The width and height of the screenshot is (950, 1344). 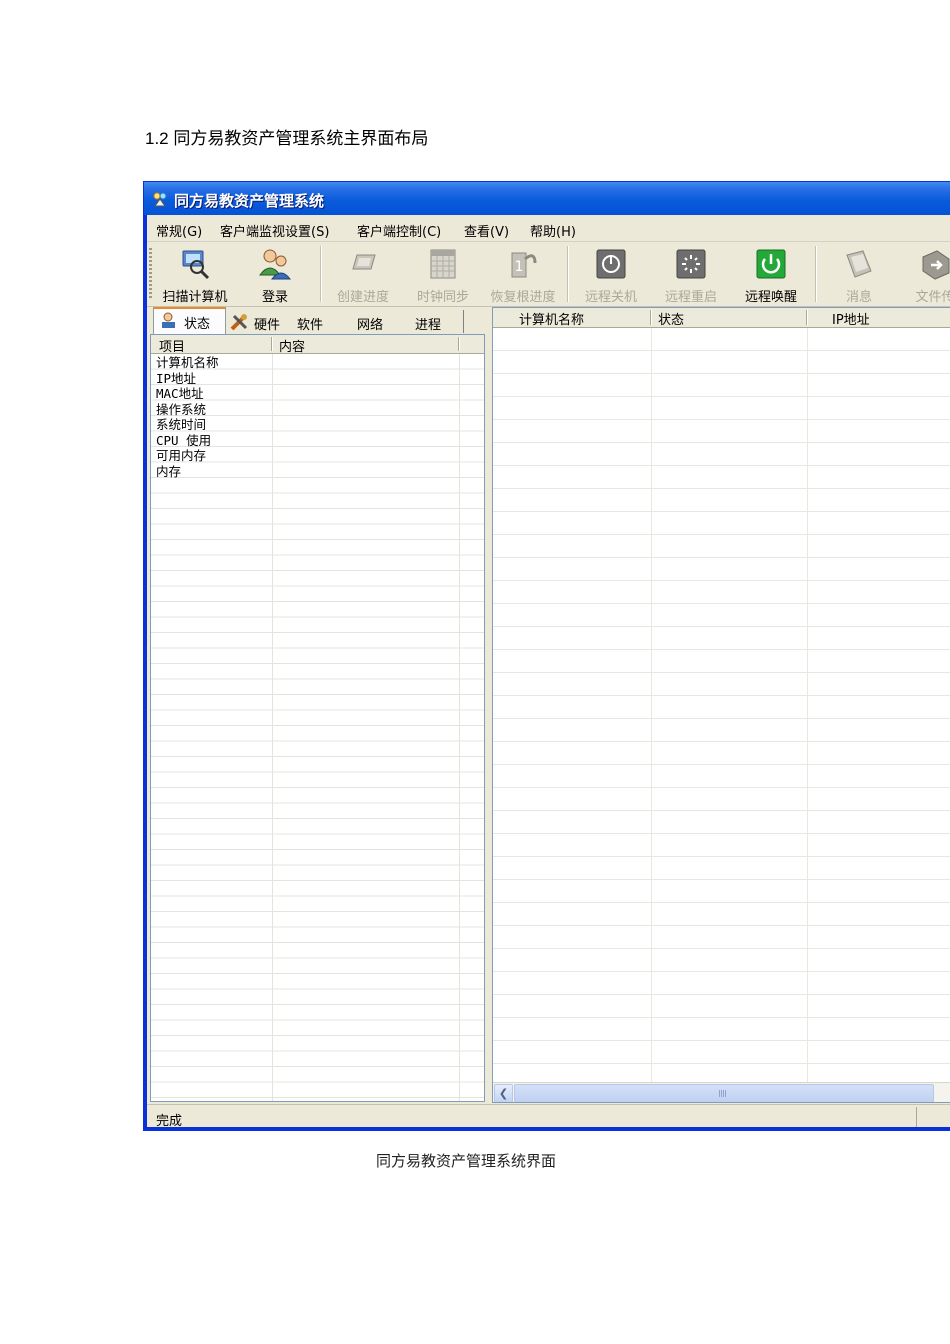 What do you see at coordinates (610, 297) in the screenshot?
I see `remote-shutdown-label: 远程关机` at bounding box center [610, 297].